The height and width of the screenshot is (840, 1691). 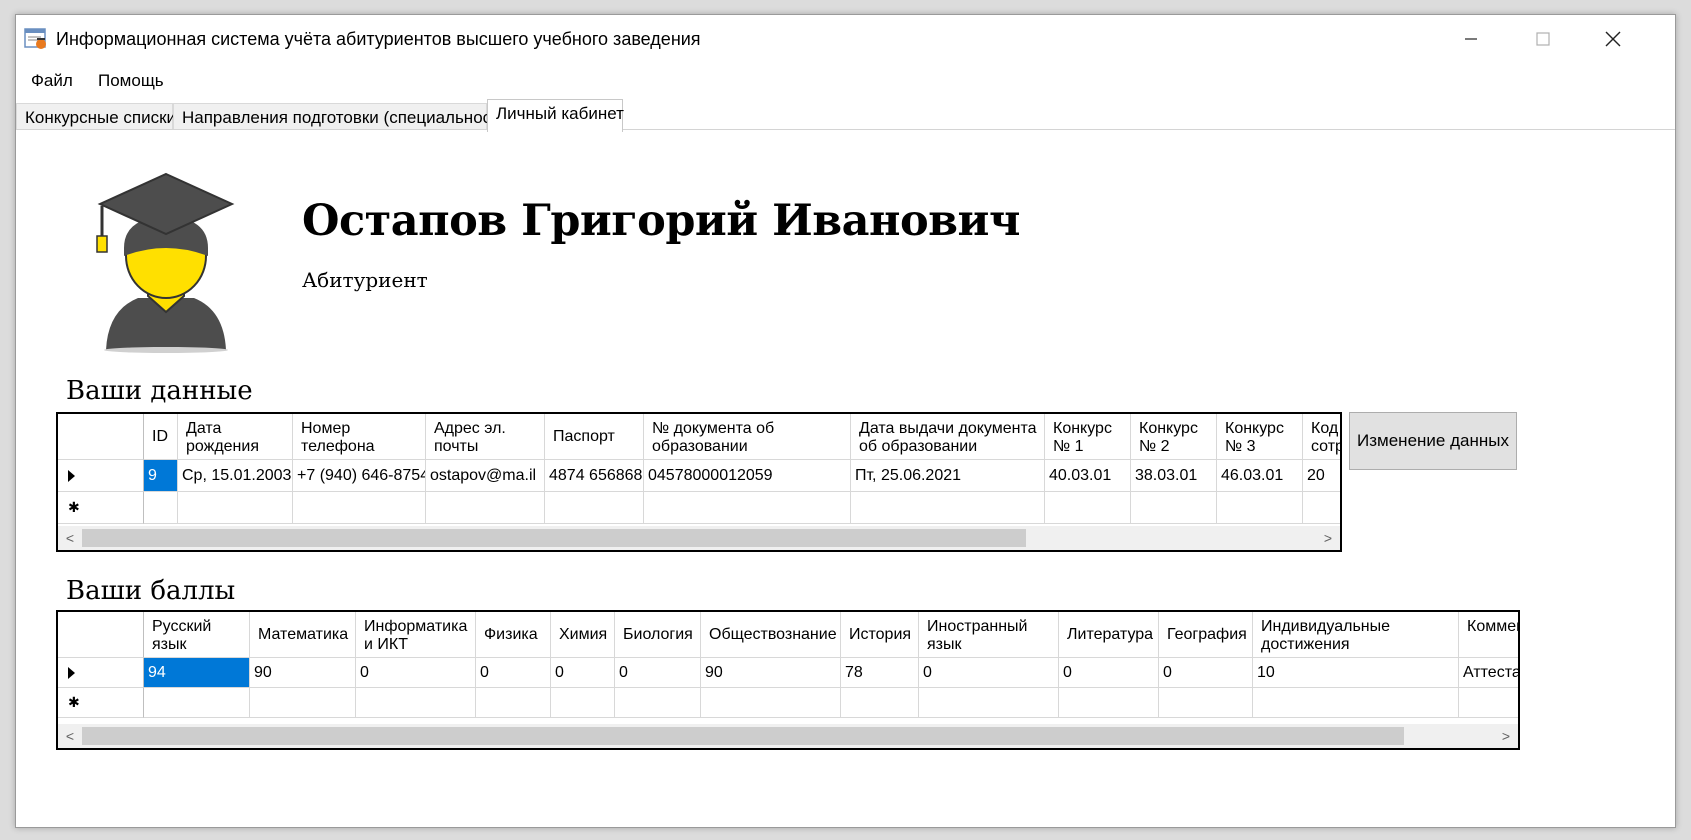 What do you see at coordinates (555, 115) in the screenshot?
I see `tab-personal-account: Личный кабинет` at bounding box center [555, 115].